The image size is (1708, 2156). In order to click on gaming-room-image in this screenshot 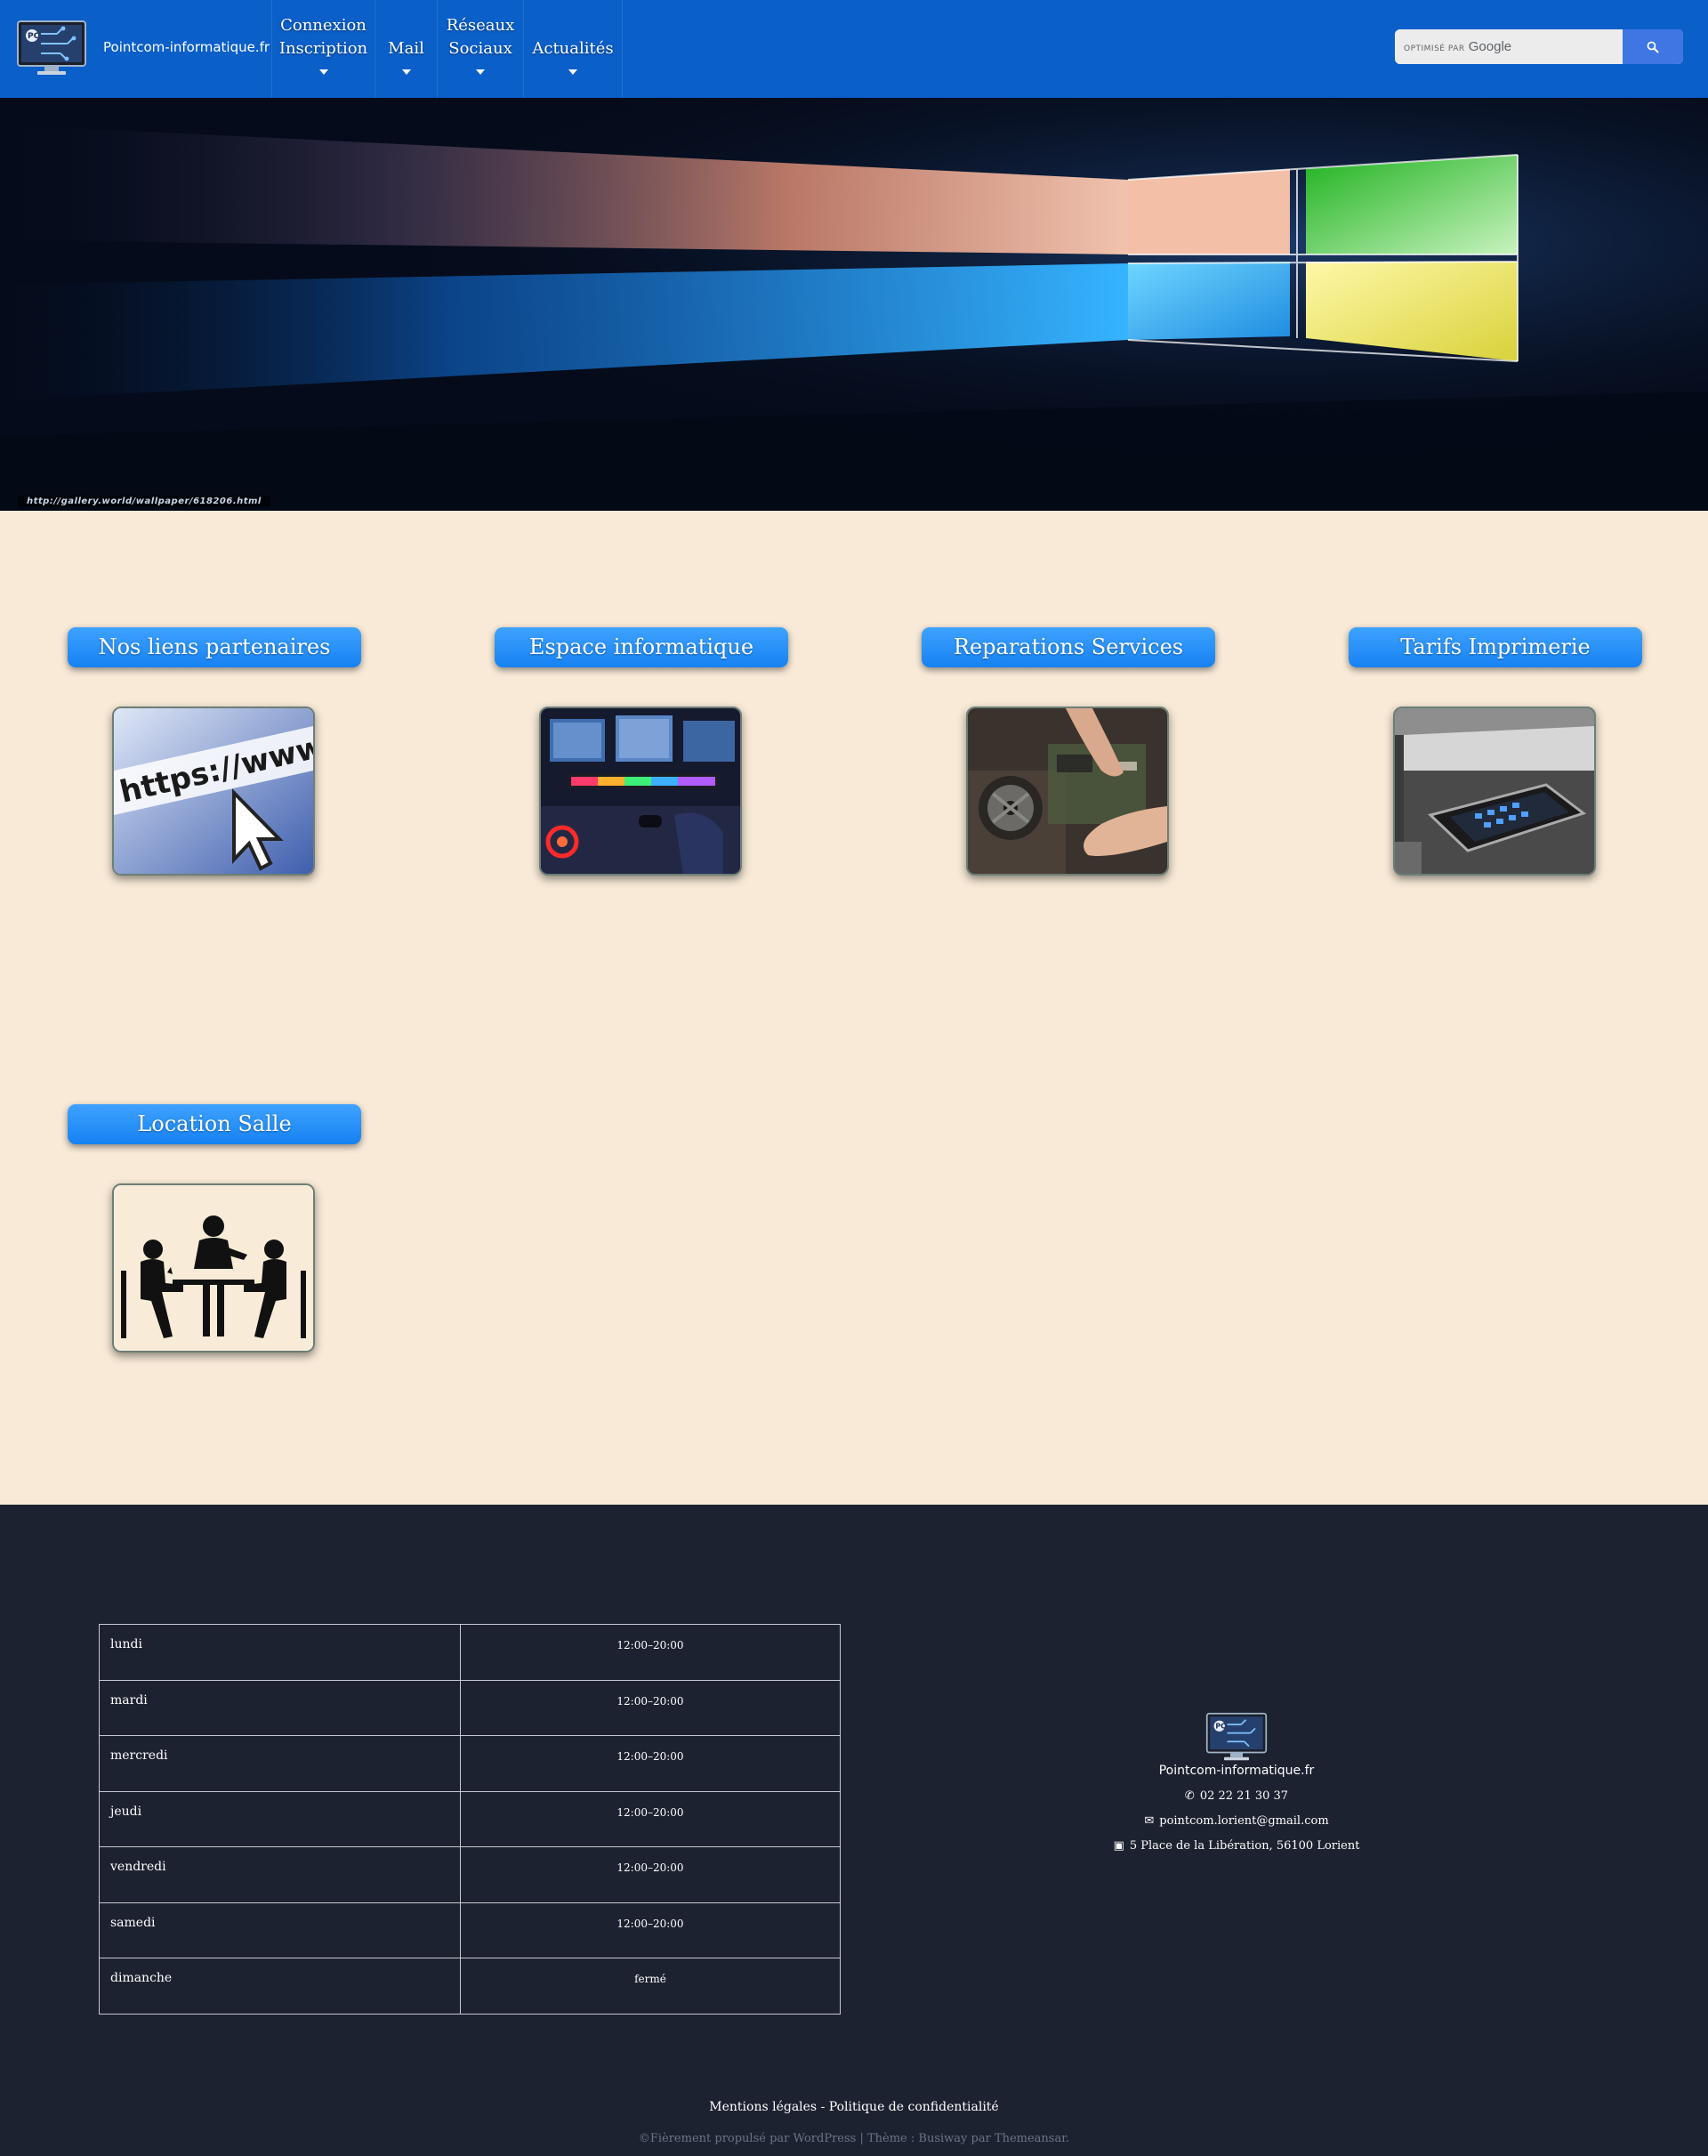, I will do `click(640, 791)`.